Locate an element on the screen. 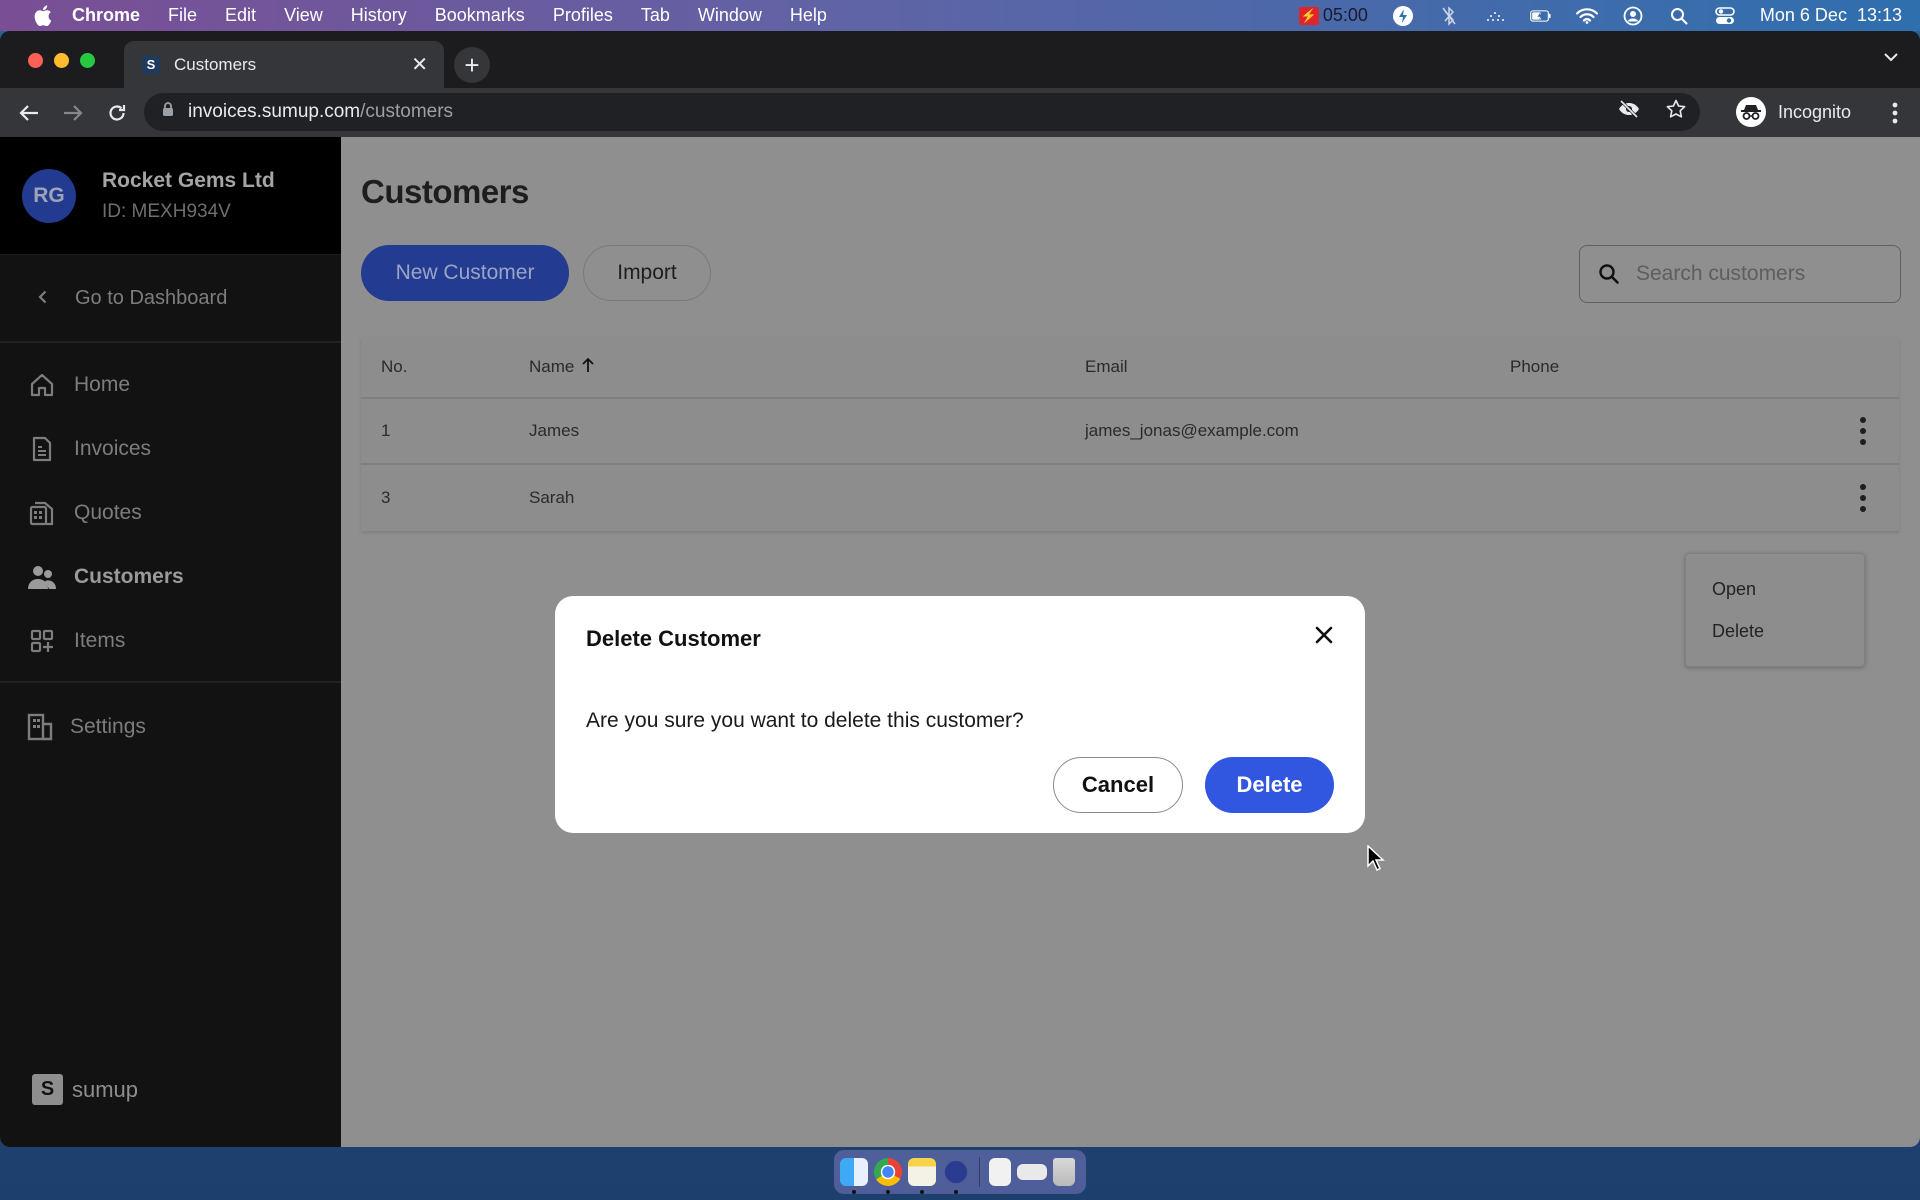 The image size is (1920, 1200). column-header-phone: Phone is located at coordinates (1670, 367).